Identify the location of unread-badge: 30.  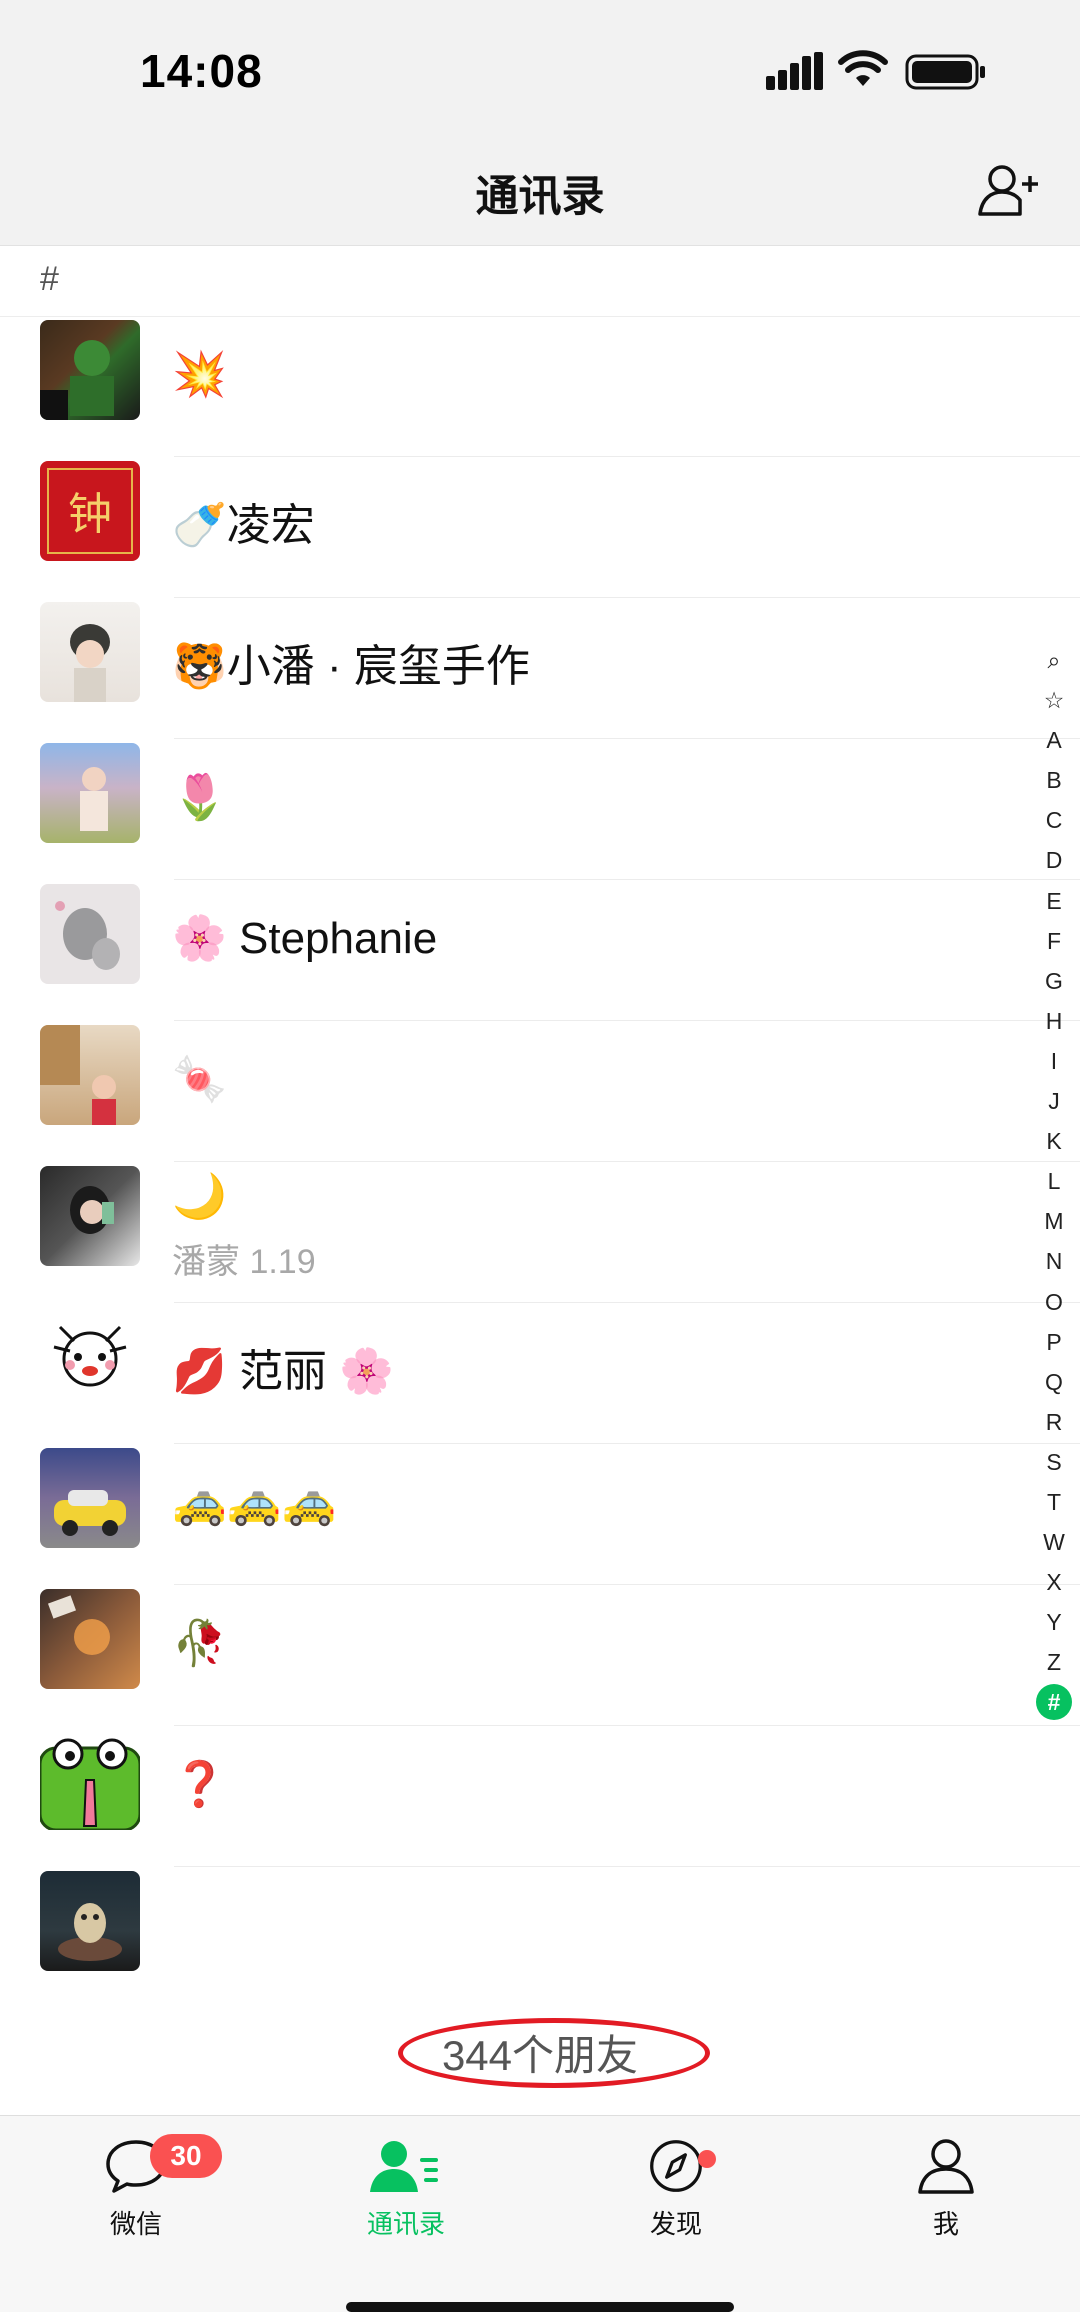
(186, 2156).